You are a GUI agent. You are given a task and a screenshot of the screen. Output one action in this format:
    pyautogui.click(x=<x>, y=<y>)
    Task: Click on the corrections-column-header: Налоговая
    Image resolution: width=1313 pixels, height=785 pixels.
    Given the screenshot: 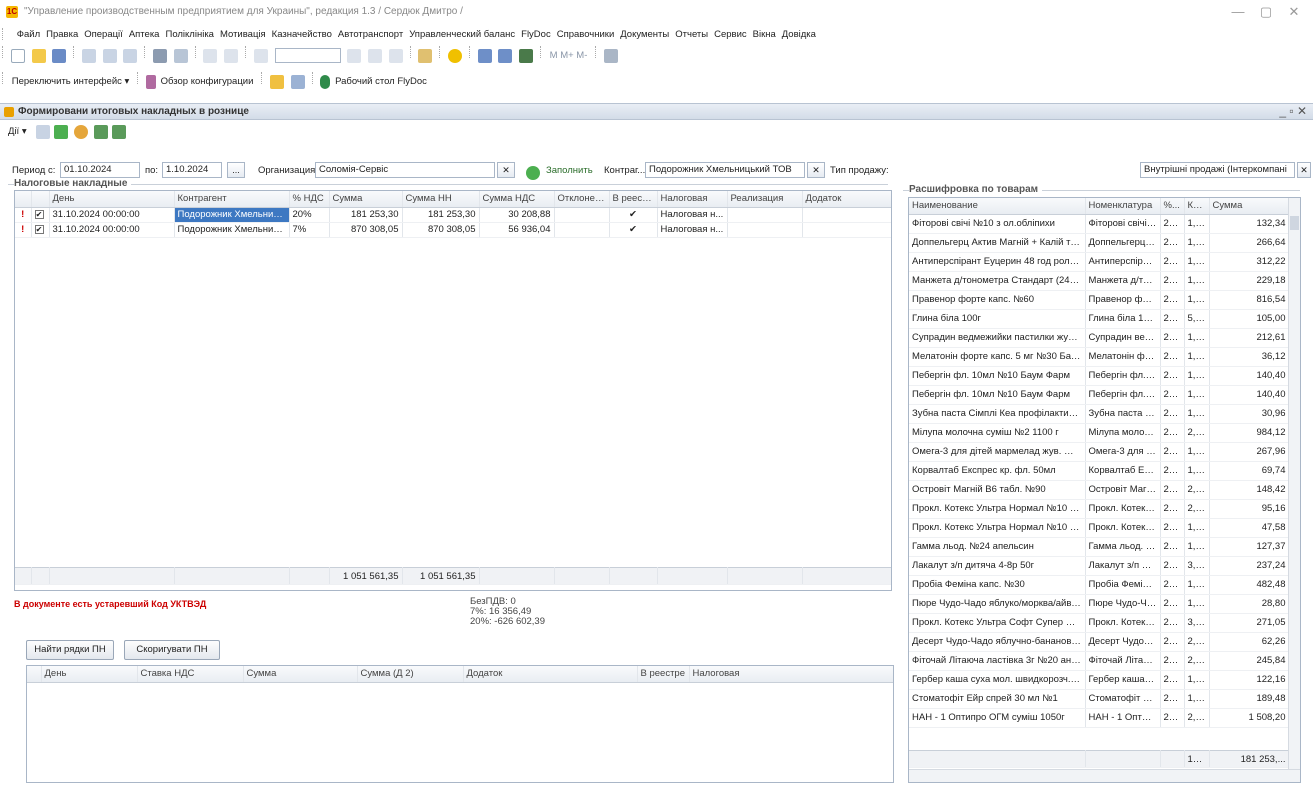 What is the action you would take?
    pyautogui.click(x=791, y=674)
    